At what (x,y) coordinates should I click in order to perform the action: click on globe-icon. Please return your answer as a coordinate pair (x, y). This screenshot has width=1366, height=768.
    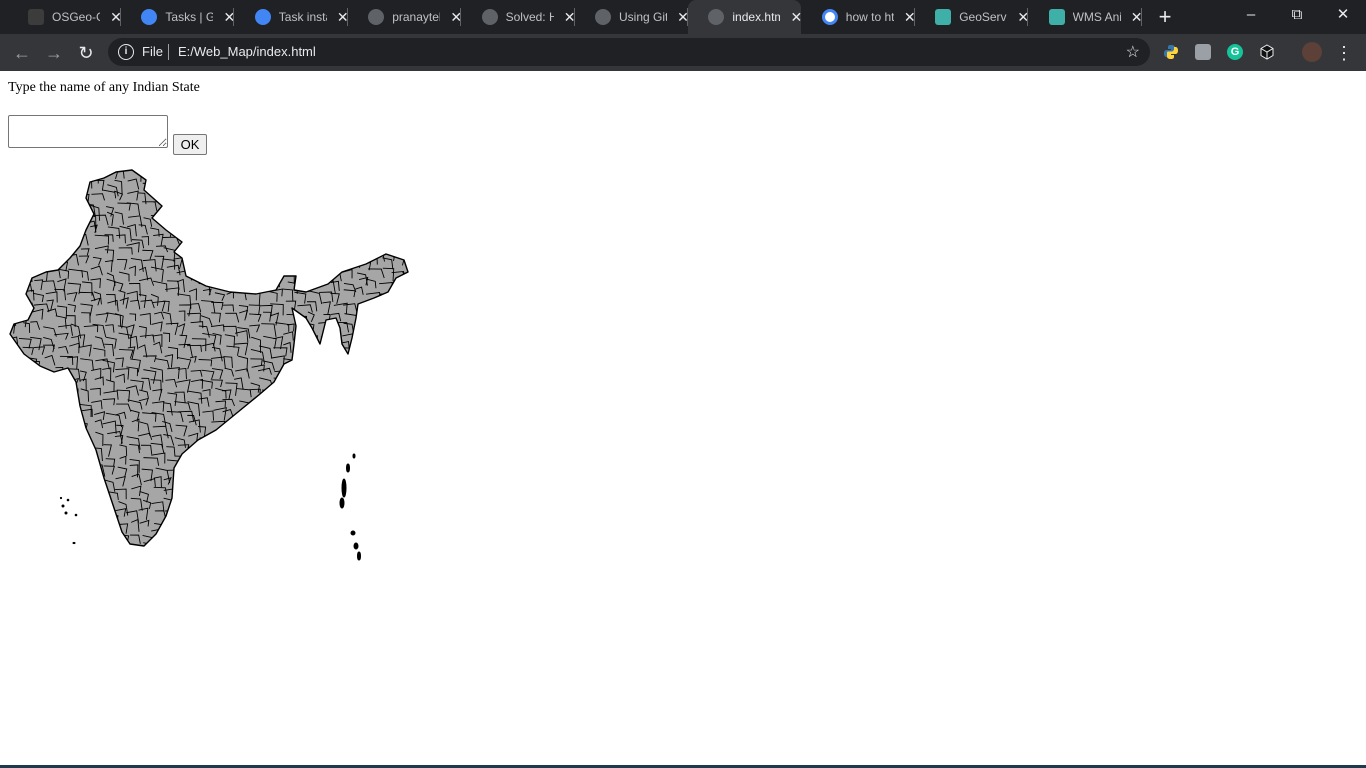
    Looking at the image, I should click on (716, 17).